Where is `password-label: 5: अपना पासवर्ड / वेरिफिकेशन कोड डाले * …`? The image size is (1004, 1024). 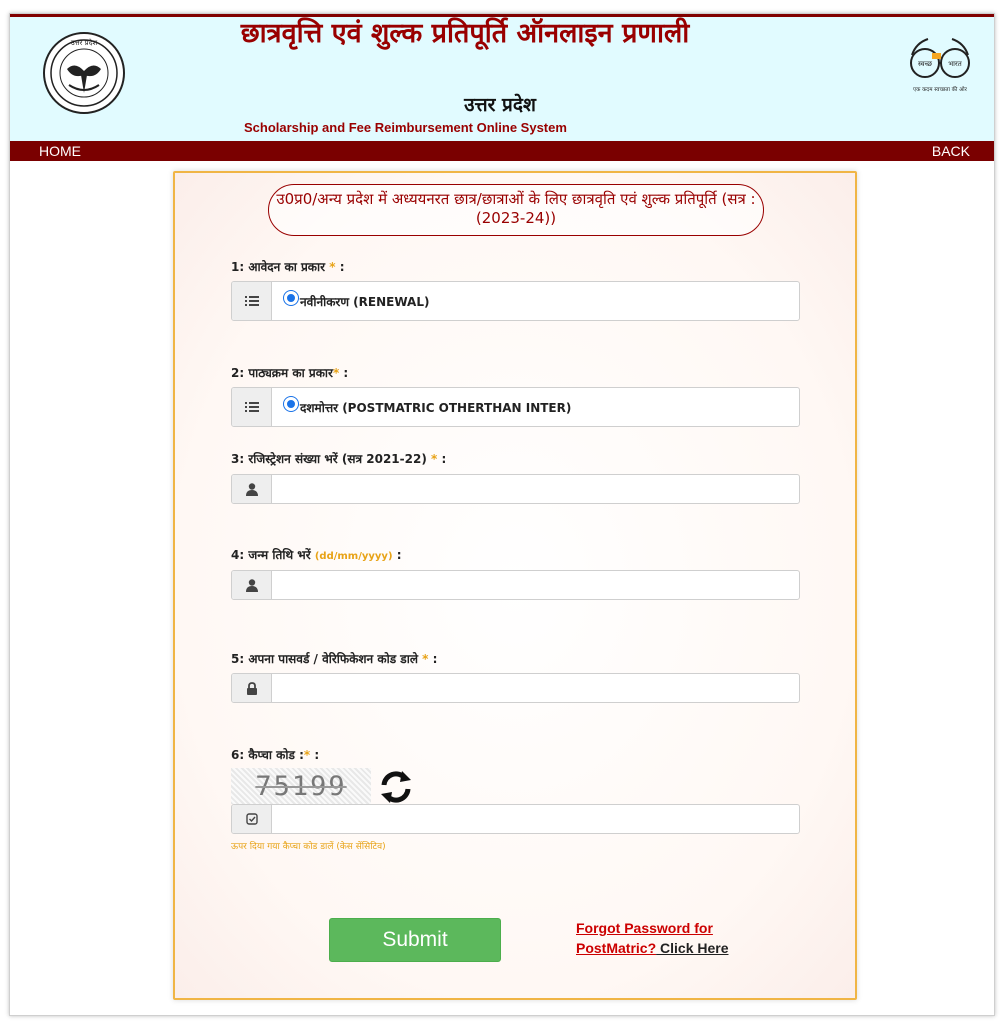 password-label: 5: अपना पासवर्ड / वेरिफिकेशन कोड डाले * … is located at coordinates (334, 658).